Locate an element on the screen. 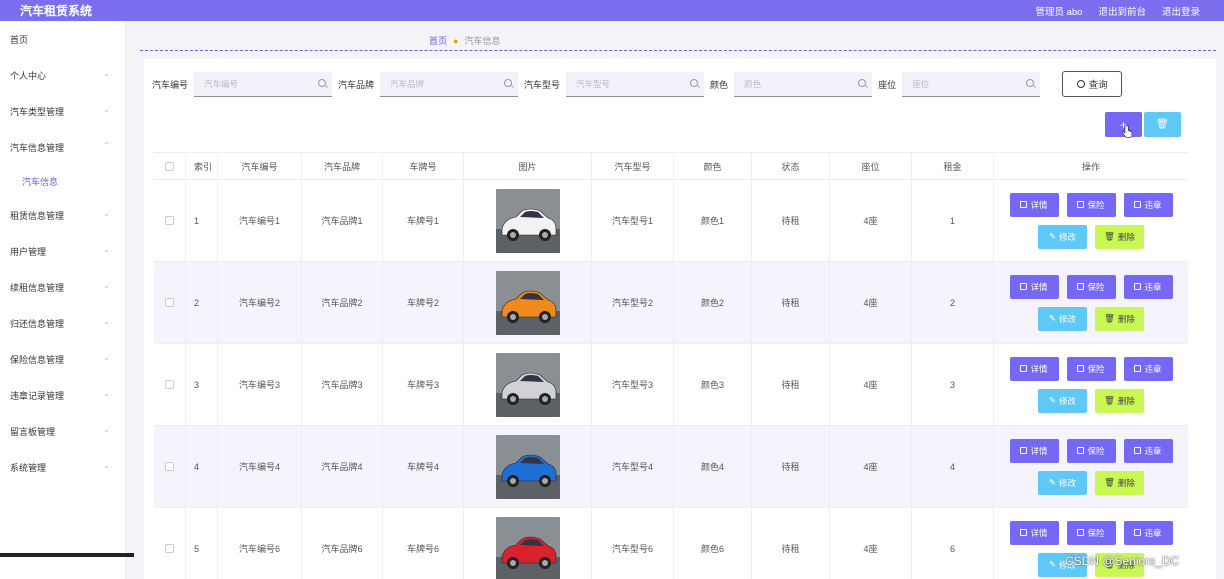 Image resolution: width=1224 pixels, height=579 pixels. sidebar-item-6: 续租信息管理 ⌄ is located at coordinates (62, 287).